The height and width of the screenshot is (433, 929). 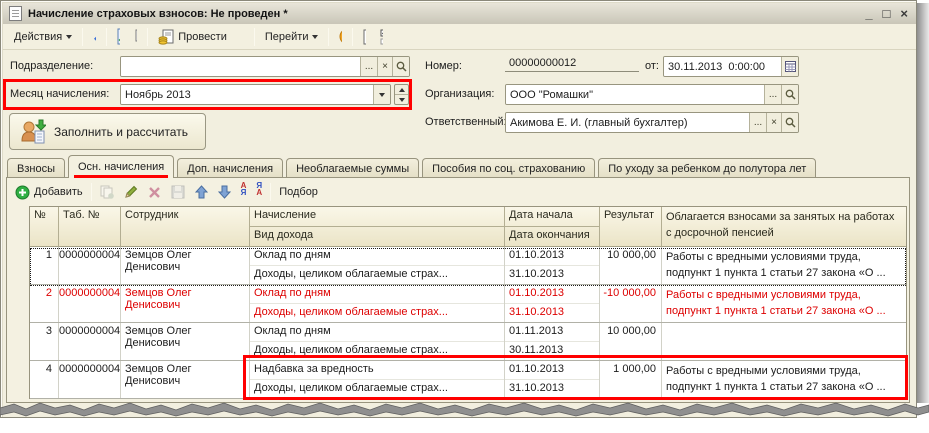 I want to click on cell-date-start: 01.11.2013, so click(x=552, y=332).